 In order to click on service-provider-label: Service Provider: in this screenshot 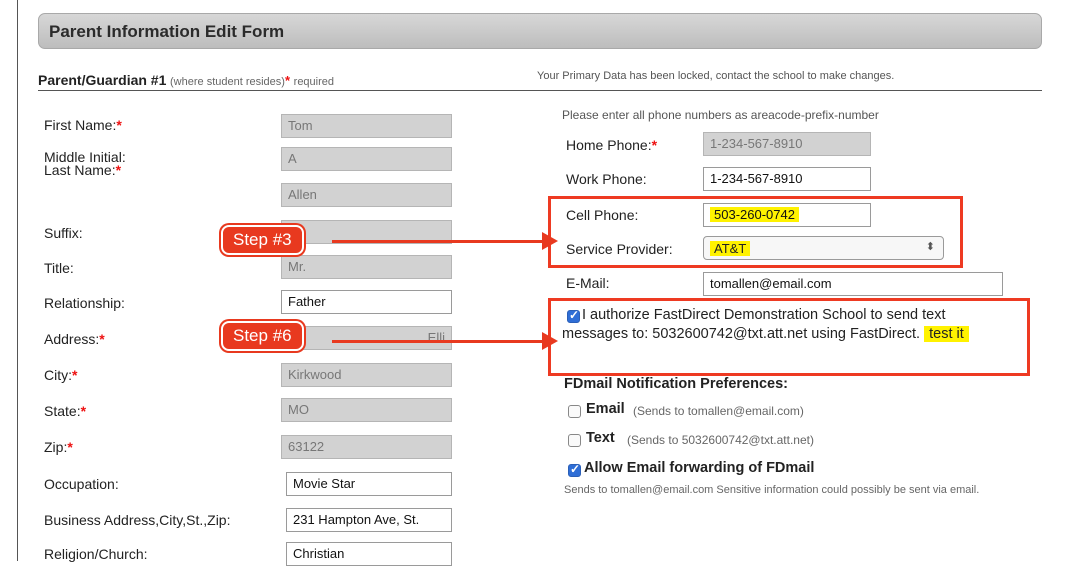, I will do `click(619, 249)`.